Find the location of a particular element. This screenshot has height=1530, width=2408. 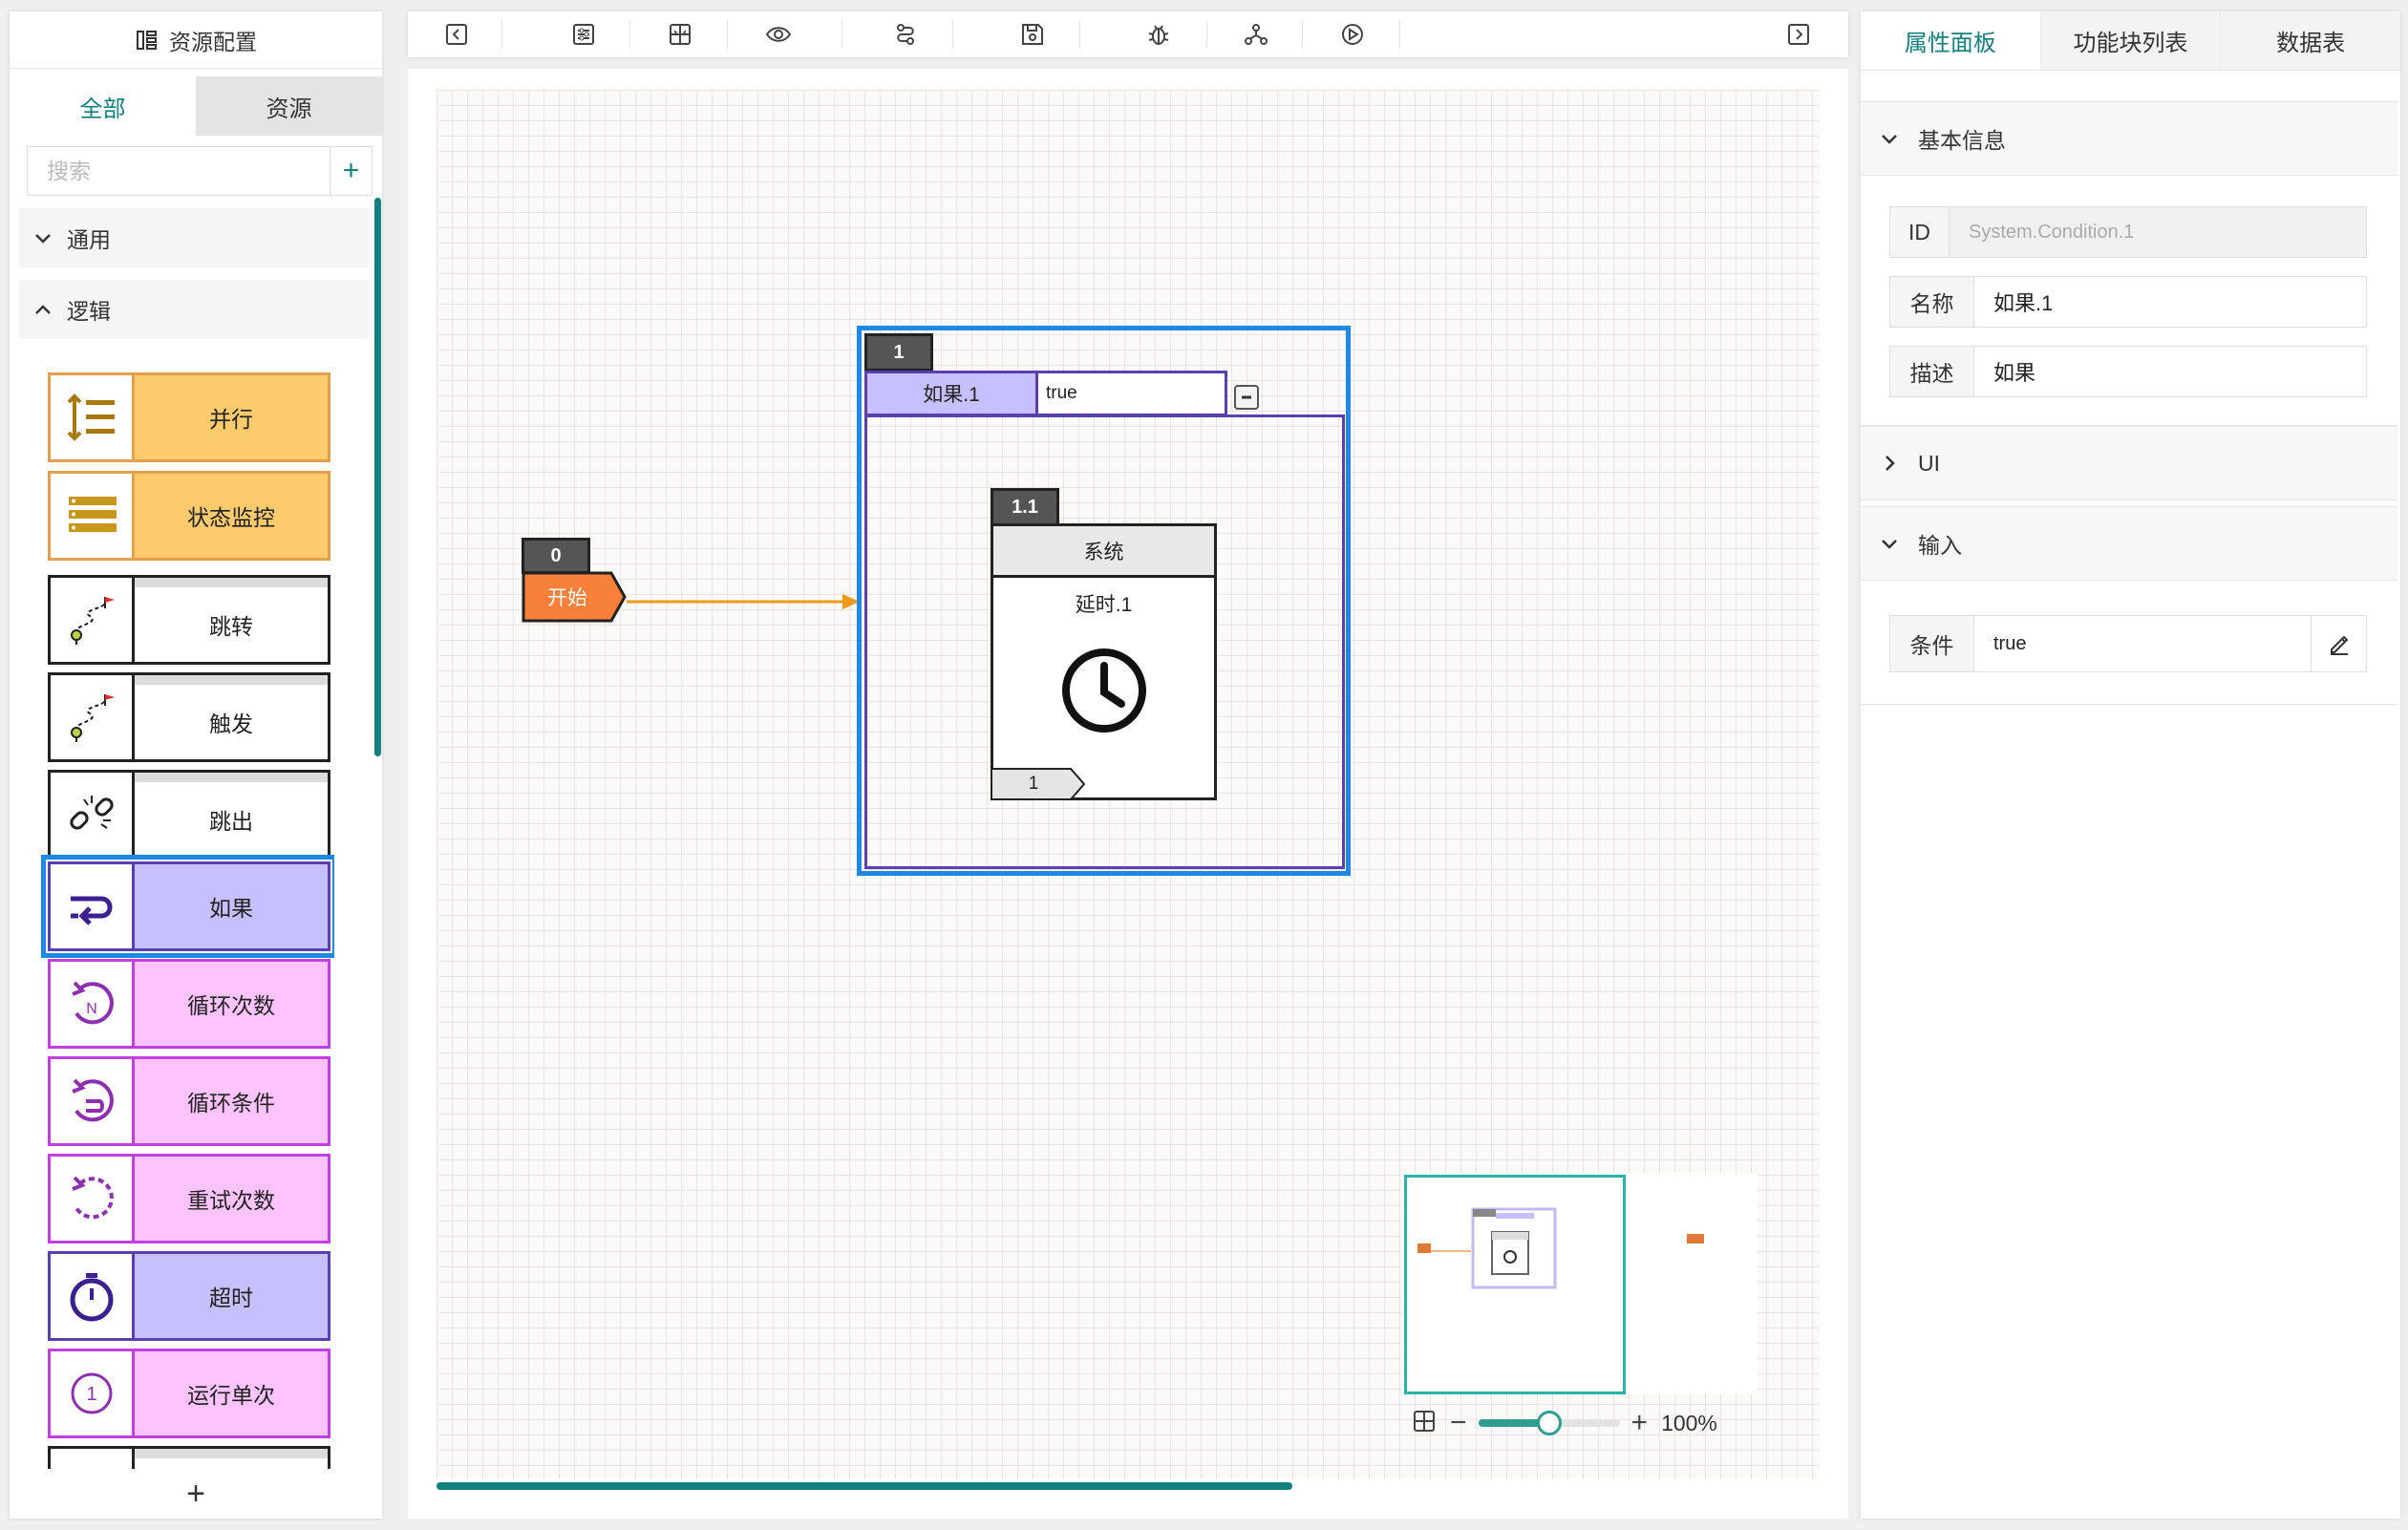

block-label: 如果 is located at coordinates (231, 906).